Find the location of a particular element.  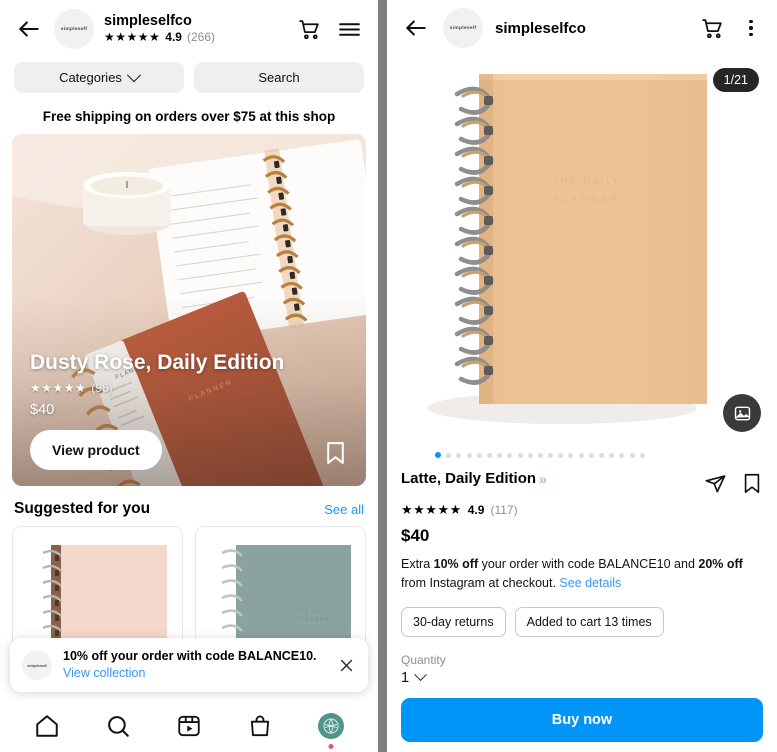

product-rating-value: 4.9 is located at coordinates (476, 510).